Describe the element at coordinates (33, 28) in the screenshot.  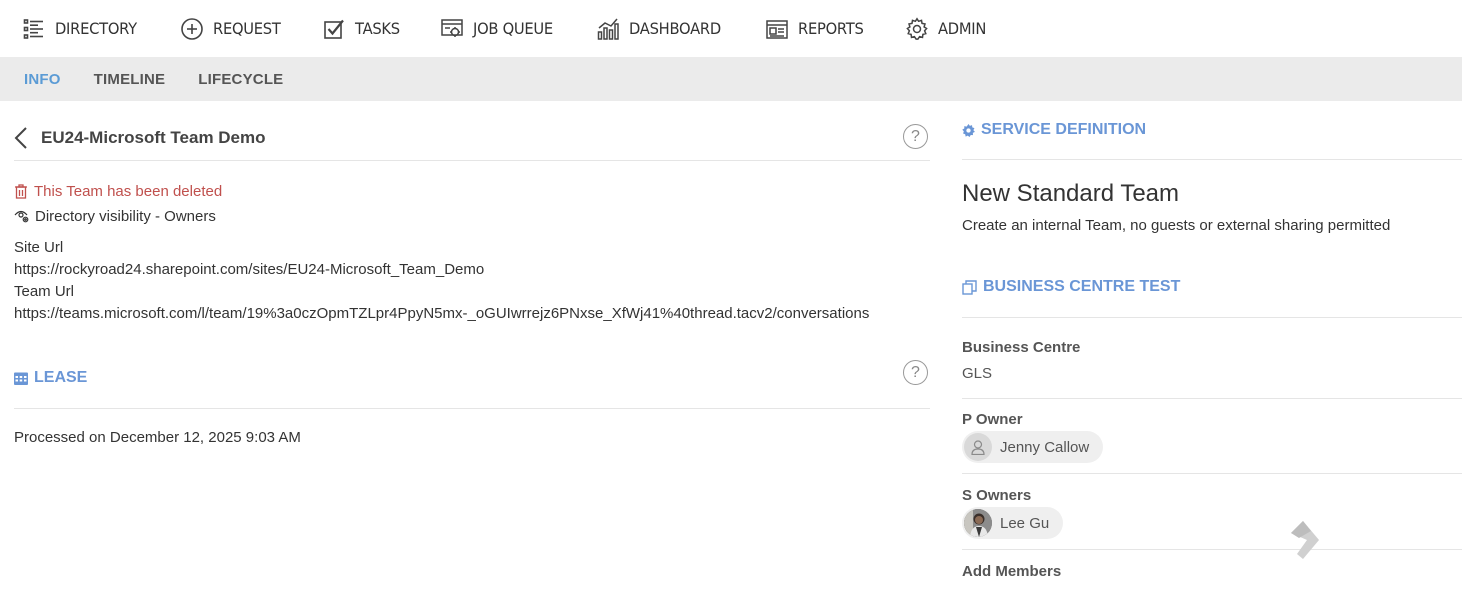
I see `list-icon` at that location.